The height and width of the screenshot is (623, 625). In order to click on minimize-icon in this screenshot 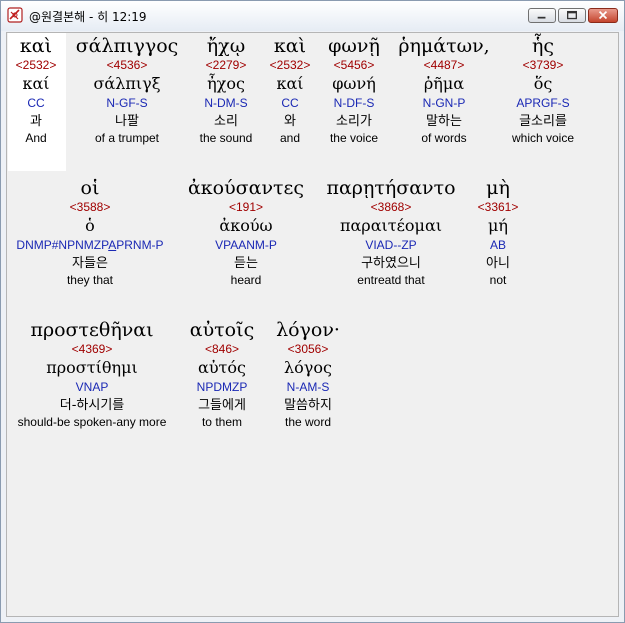, I will do `click(541, 17)`.